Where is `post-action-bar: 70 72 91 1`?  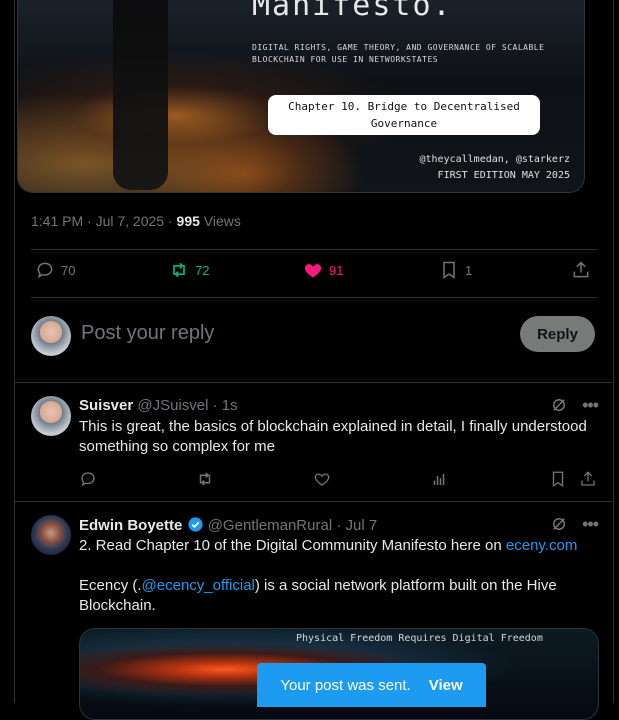
post-action-bar: 70 72 91 1 is located at coordinates (314, 273).